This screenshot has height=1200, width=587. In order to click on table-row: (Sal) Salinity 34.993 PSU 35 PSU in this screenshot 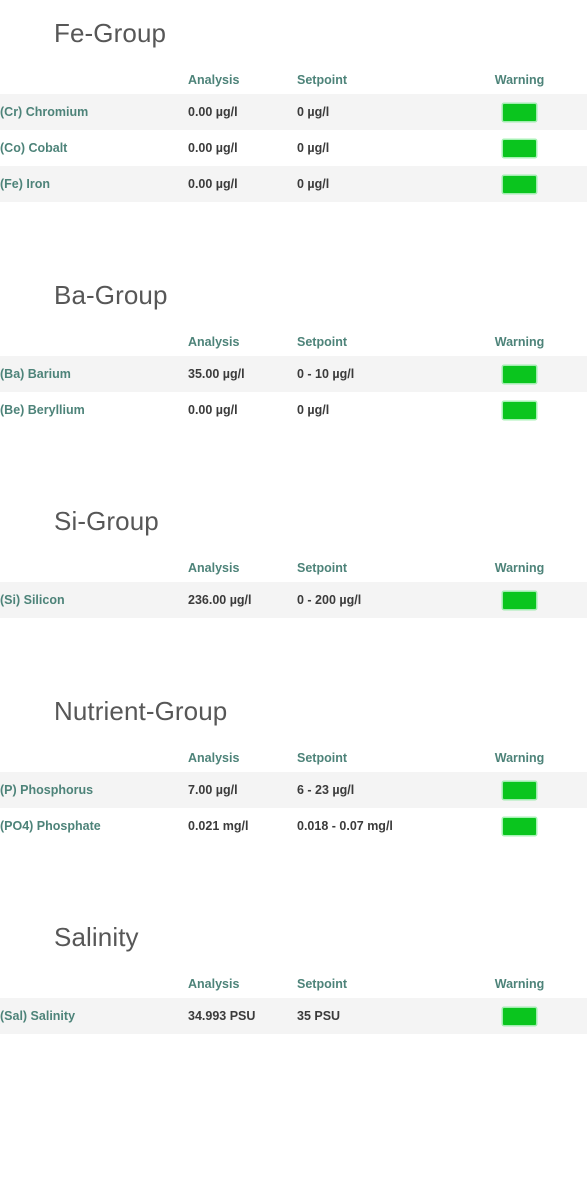, I will do `click(293, 1016)`.